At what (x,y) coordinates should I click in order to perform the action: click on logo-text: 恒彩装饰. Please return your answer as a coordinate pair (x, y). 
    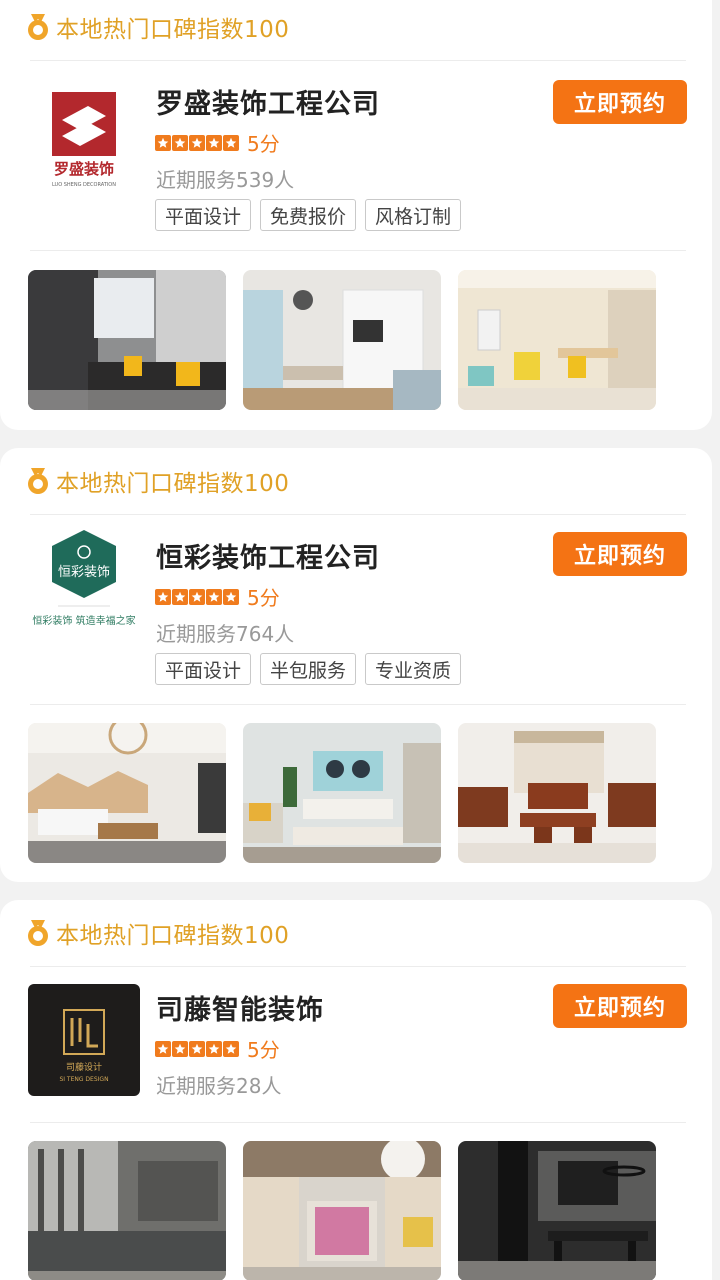
    Looking at the image, I should click on (84, 572).